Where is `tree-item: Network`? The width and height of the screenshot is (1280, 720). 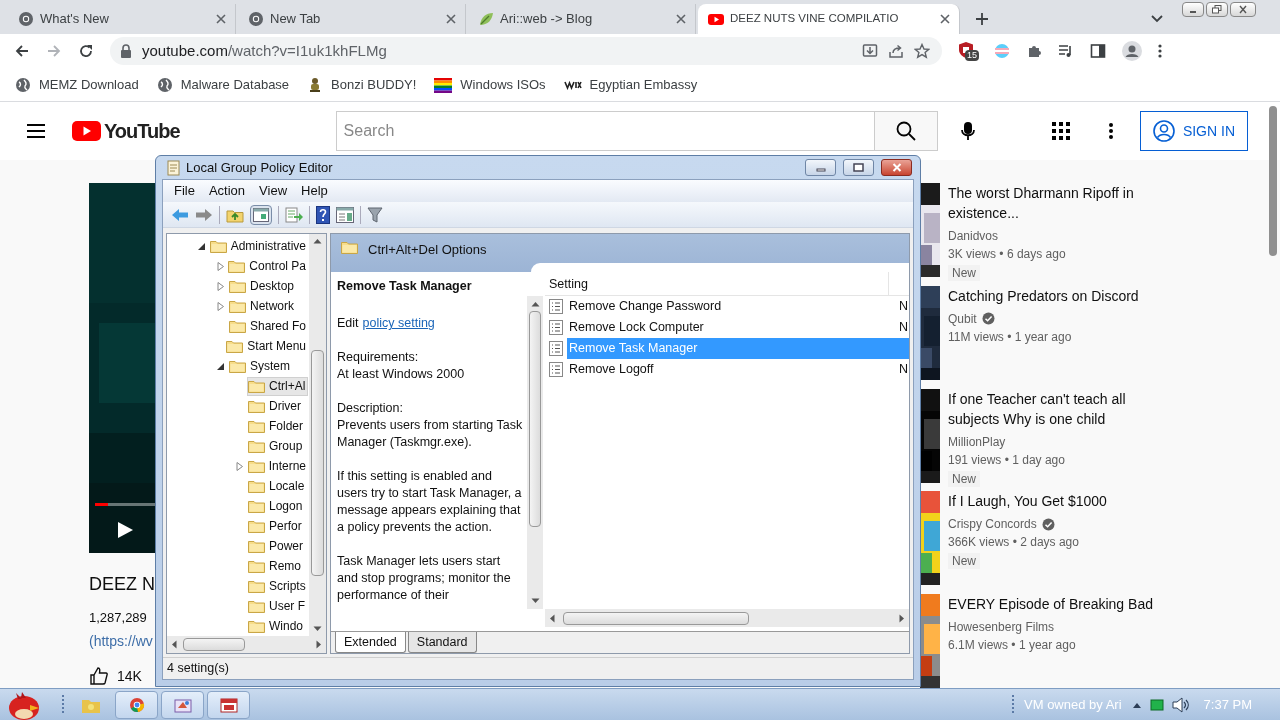
tree-item: Network is located at coordinates (262, 306).